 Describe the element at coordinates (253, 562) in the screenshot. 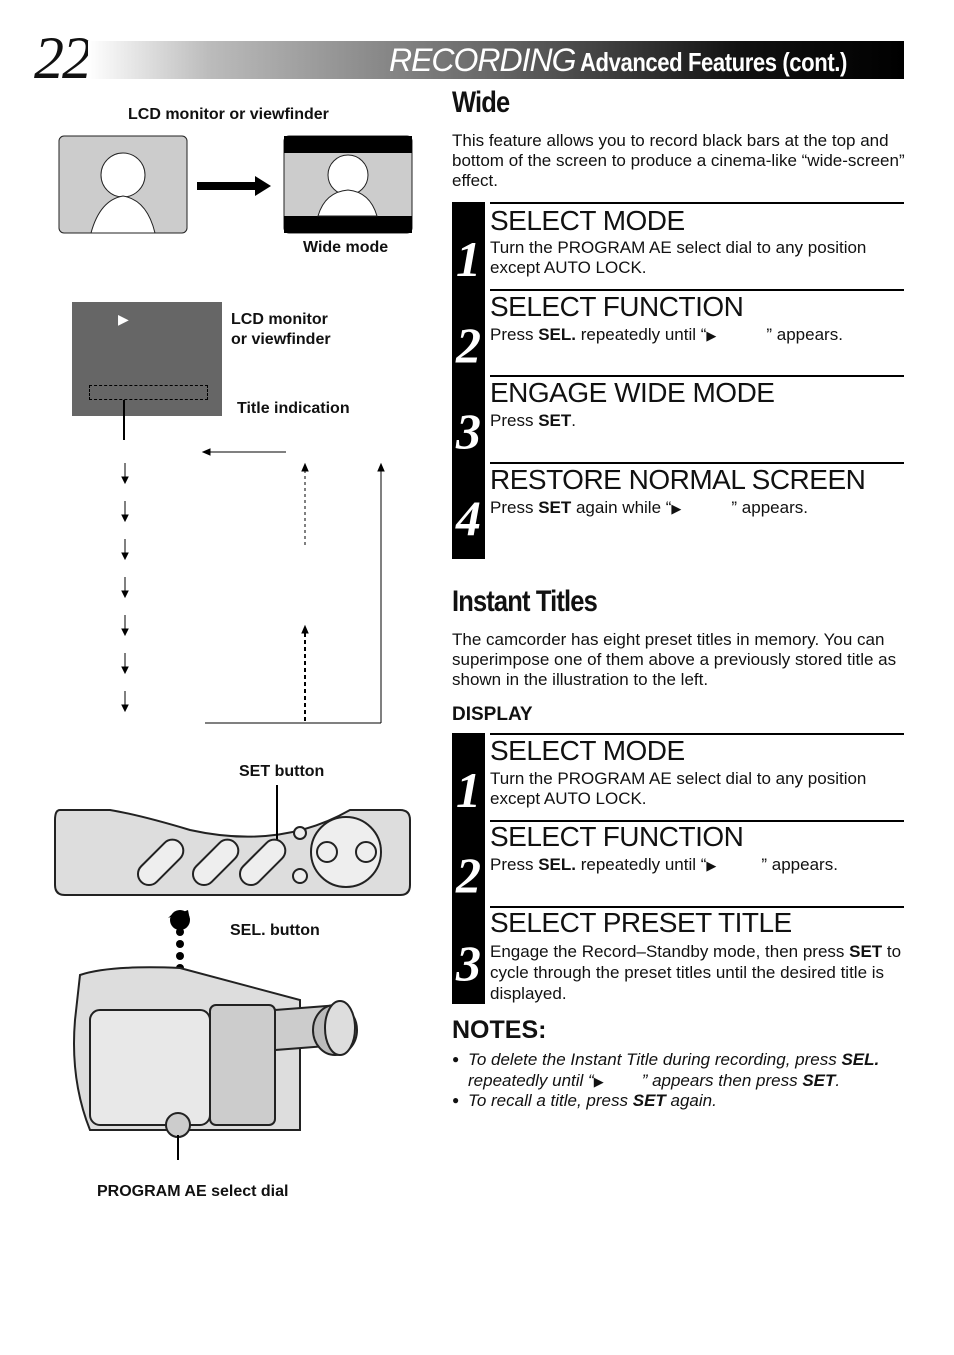

I see `title-cycle-arrows` at that location.